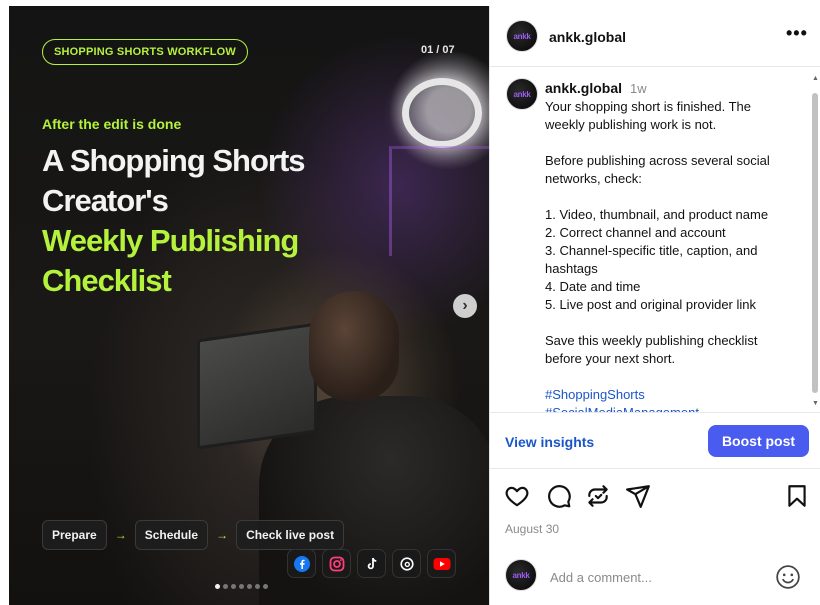 This screenshot has height=605, width=820. Describe the element at coordinates (583, 88) in the screenshot. I see `caption-username: ankk.global` at that location.